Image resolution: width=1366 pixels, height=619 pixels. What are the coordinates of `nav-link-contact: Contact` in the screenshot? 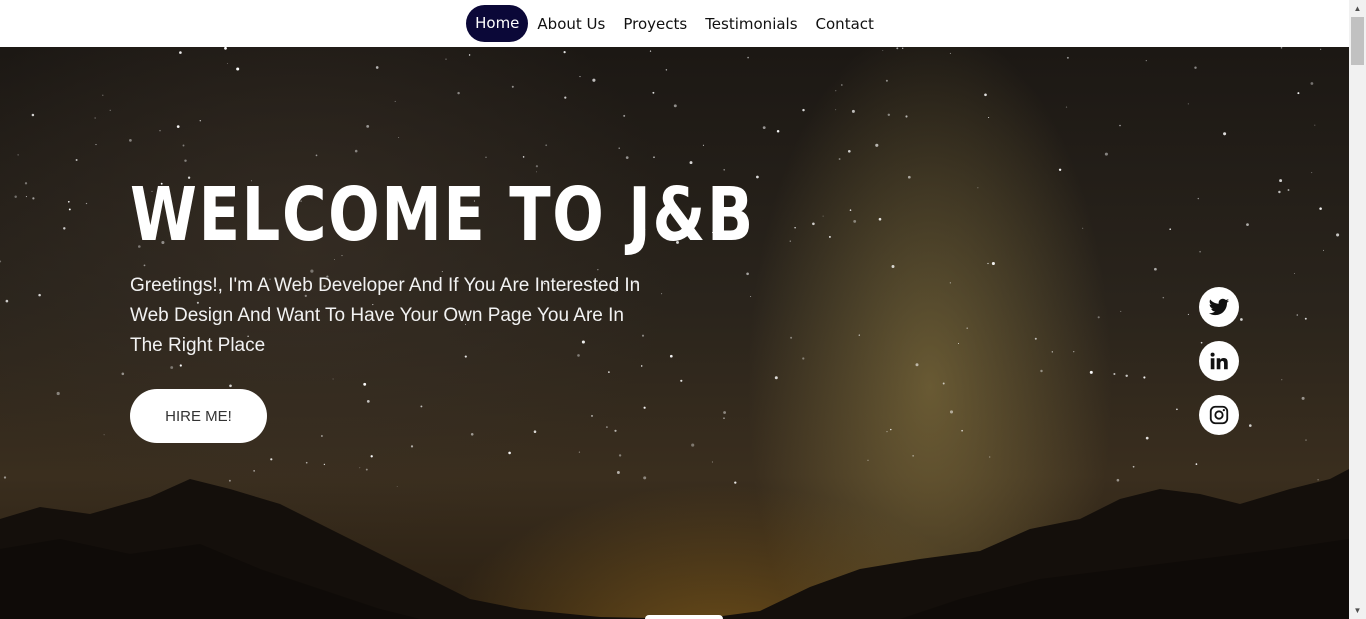 It's located at (845, 24).